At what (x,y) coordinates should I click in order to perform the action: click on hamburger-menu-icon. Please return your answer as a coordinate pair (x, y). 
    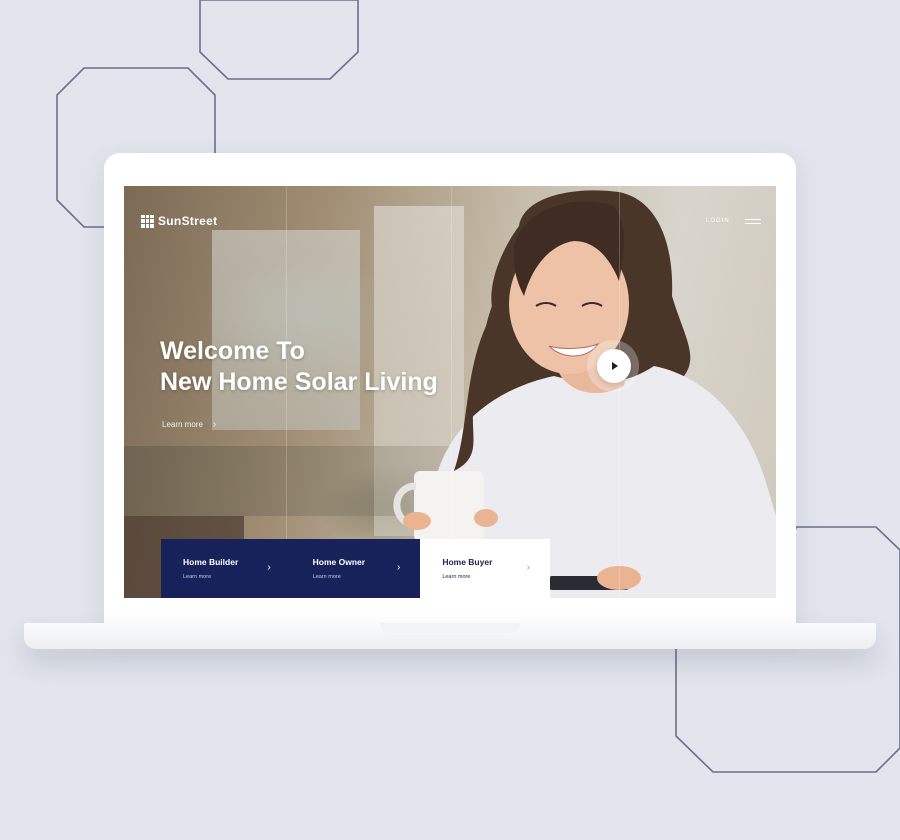
    Looking at the image, I should click on (753, 222).